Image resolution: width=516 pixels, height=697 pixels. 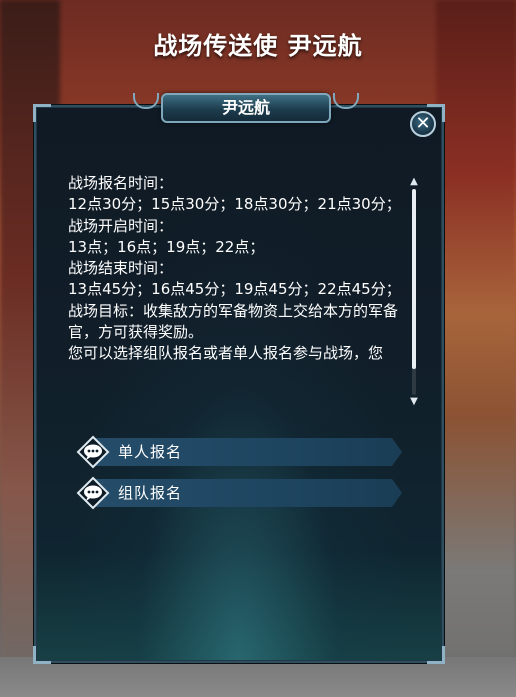 What do you see at coordinates (121, 268) in the screenshot?
I see `dialog-text-line: 战场结束时间：` at bounding box center [121, 268].